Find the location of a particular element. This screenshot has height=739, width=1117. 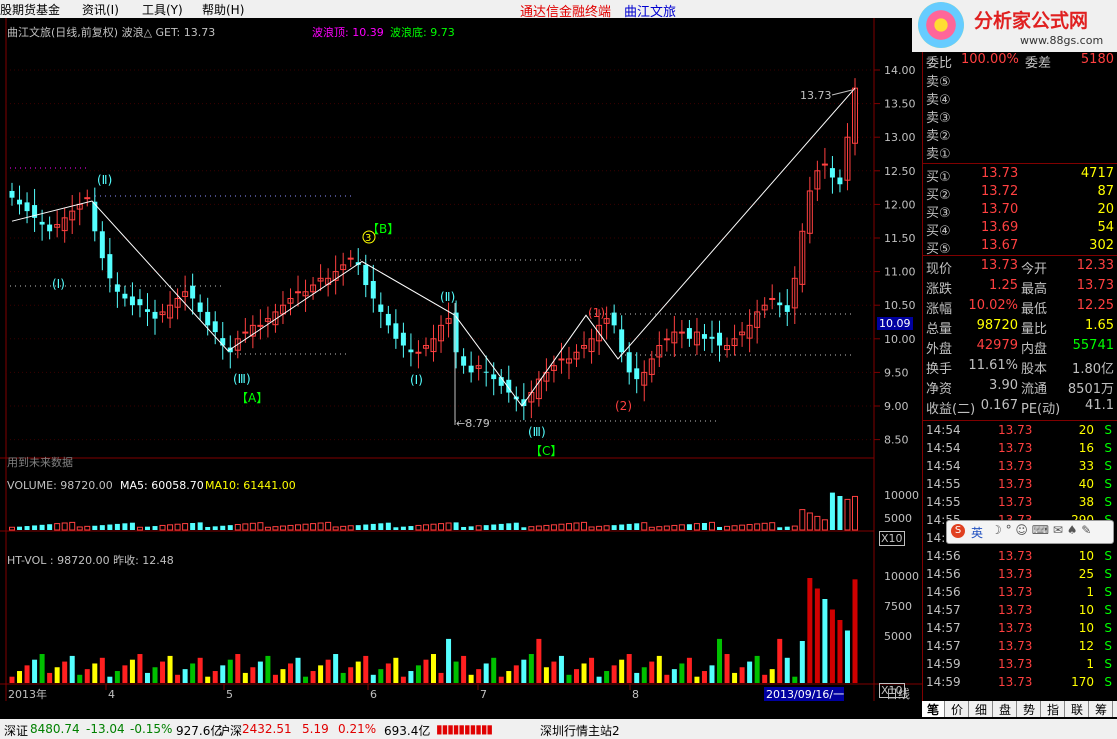

ime-mode-label: 英 is located at coordinates (977, 532).